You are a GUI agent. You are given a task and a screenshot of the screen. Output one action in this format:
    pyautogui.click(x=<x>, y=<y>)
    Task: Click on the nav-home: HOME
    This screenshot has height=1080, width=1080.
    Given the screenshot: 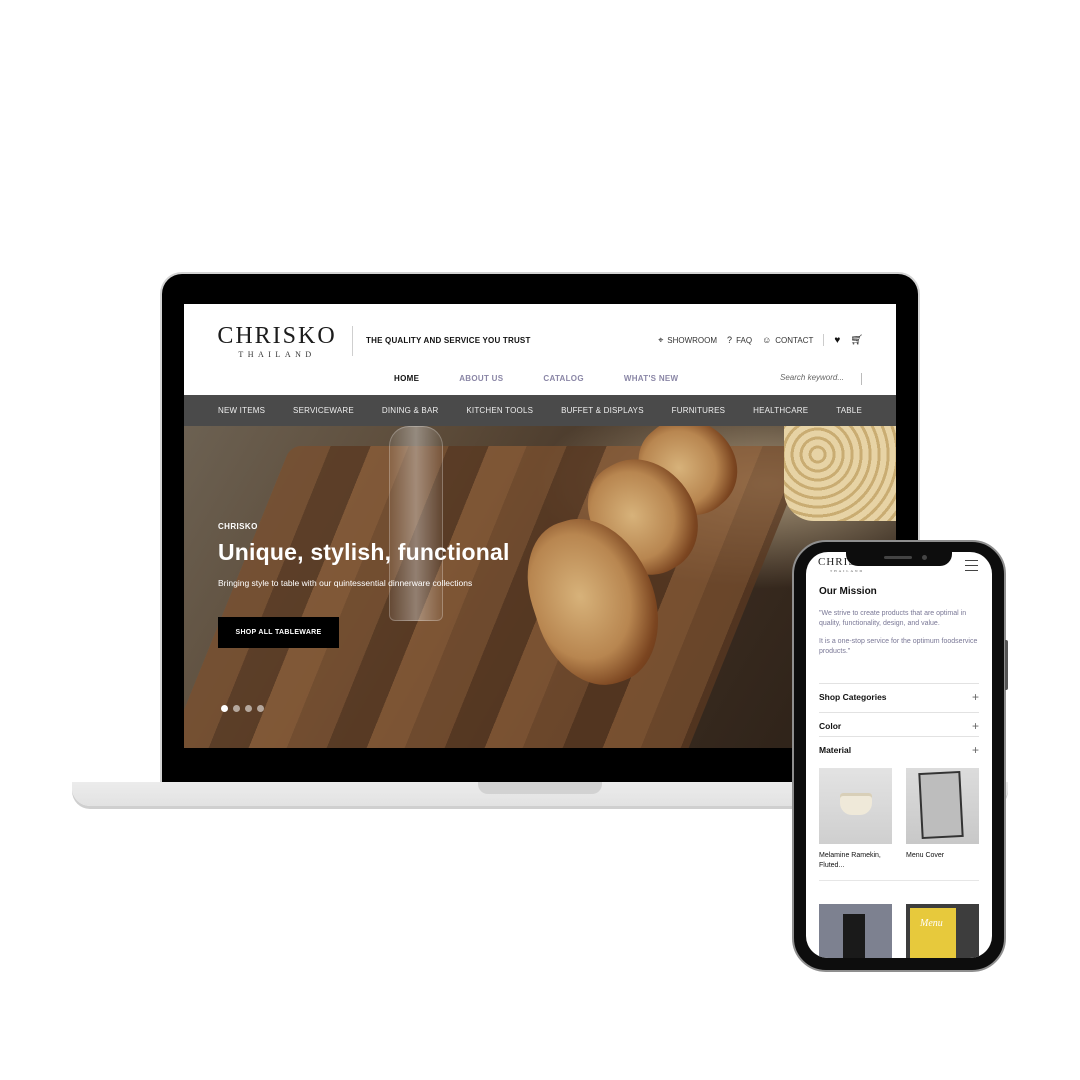 What is the action you would take?
    pyautogui.click(x=406, y=378)
    